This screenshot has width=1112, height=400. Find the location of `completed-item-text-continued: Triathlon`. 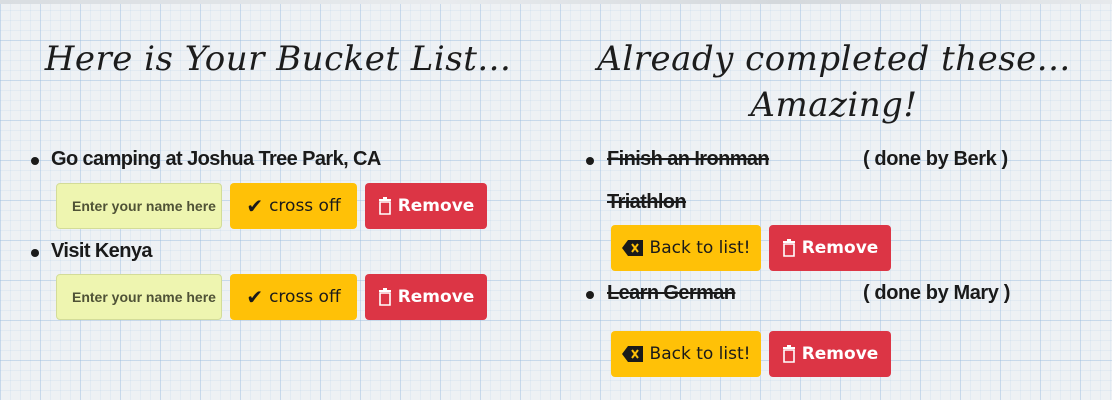

completed-item-text-continued: Triathlon is located at coordinates (647, 202).